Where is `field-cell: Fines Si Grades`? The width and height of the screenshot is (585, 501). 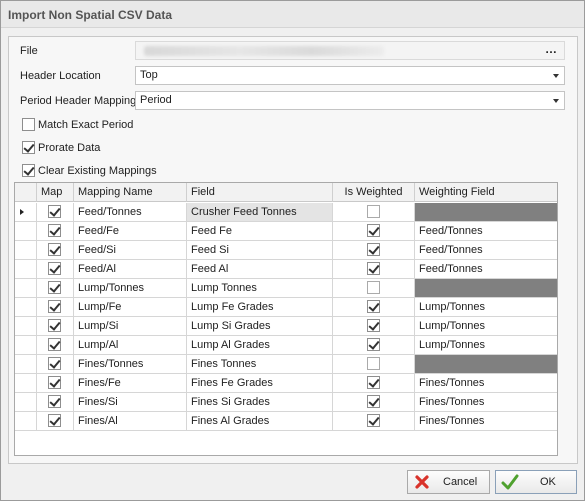 field-cell: Fines Si Grades is located at coordinates (260, 402).